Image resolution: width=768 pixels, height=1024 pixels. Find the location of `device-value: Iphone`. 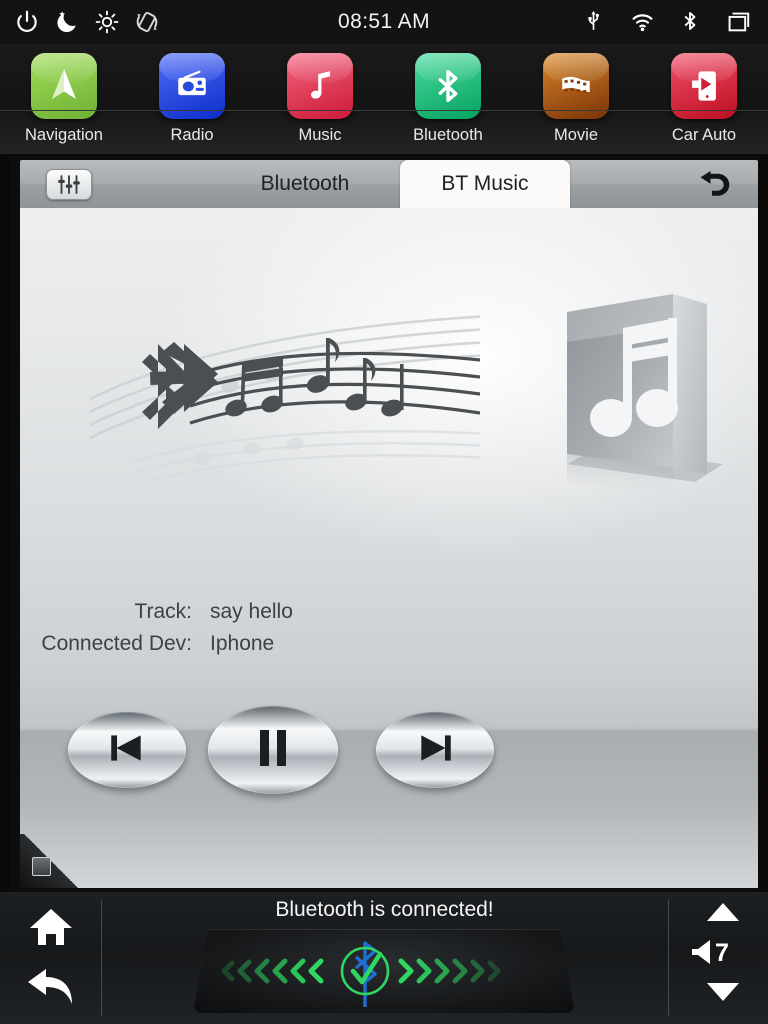

device-value: Iphone is located at coordinates (242, 643).